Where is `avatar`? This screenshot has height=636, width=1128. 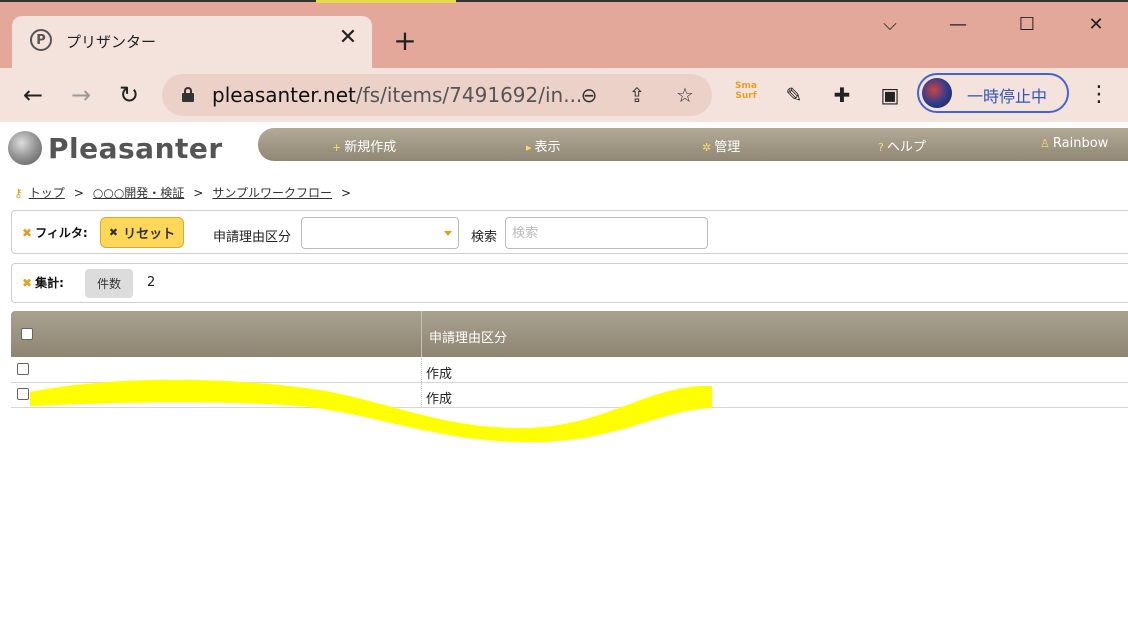 avatar is located at coordinates (937, 93).